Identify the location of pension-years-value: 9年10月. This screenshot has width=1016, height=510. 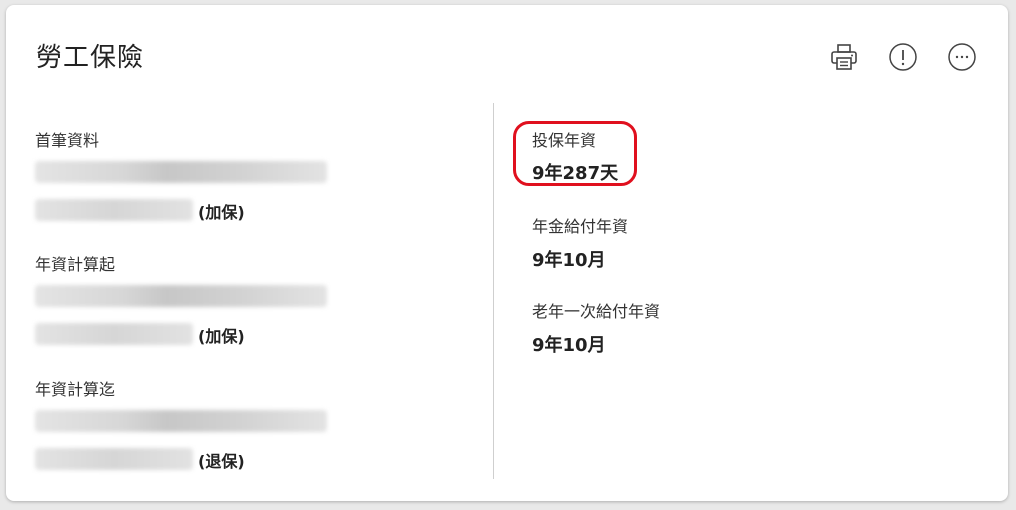
(569, 260).